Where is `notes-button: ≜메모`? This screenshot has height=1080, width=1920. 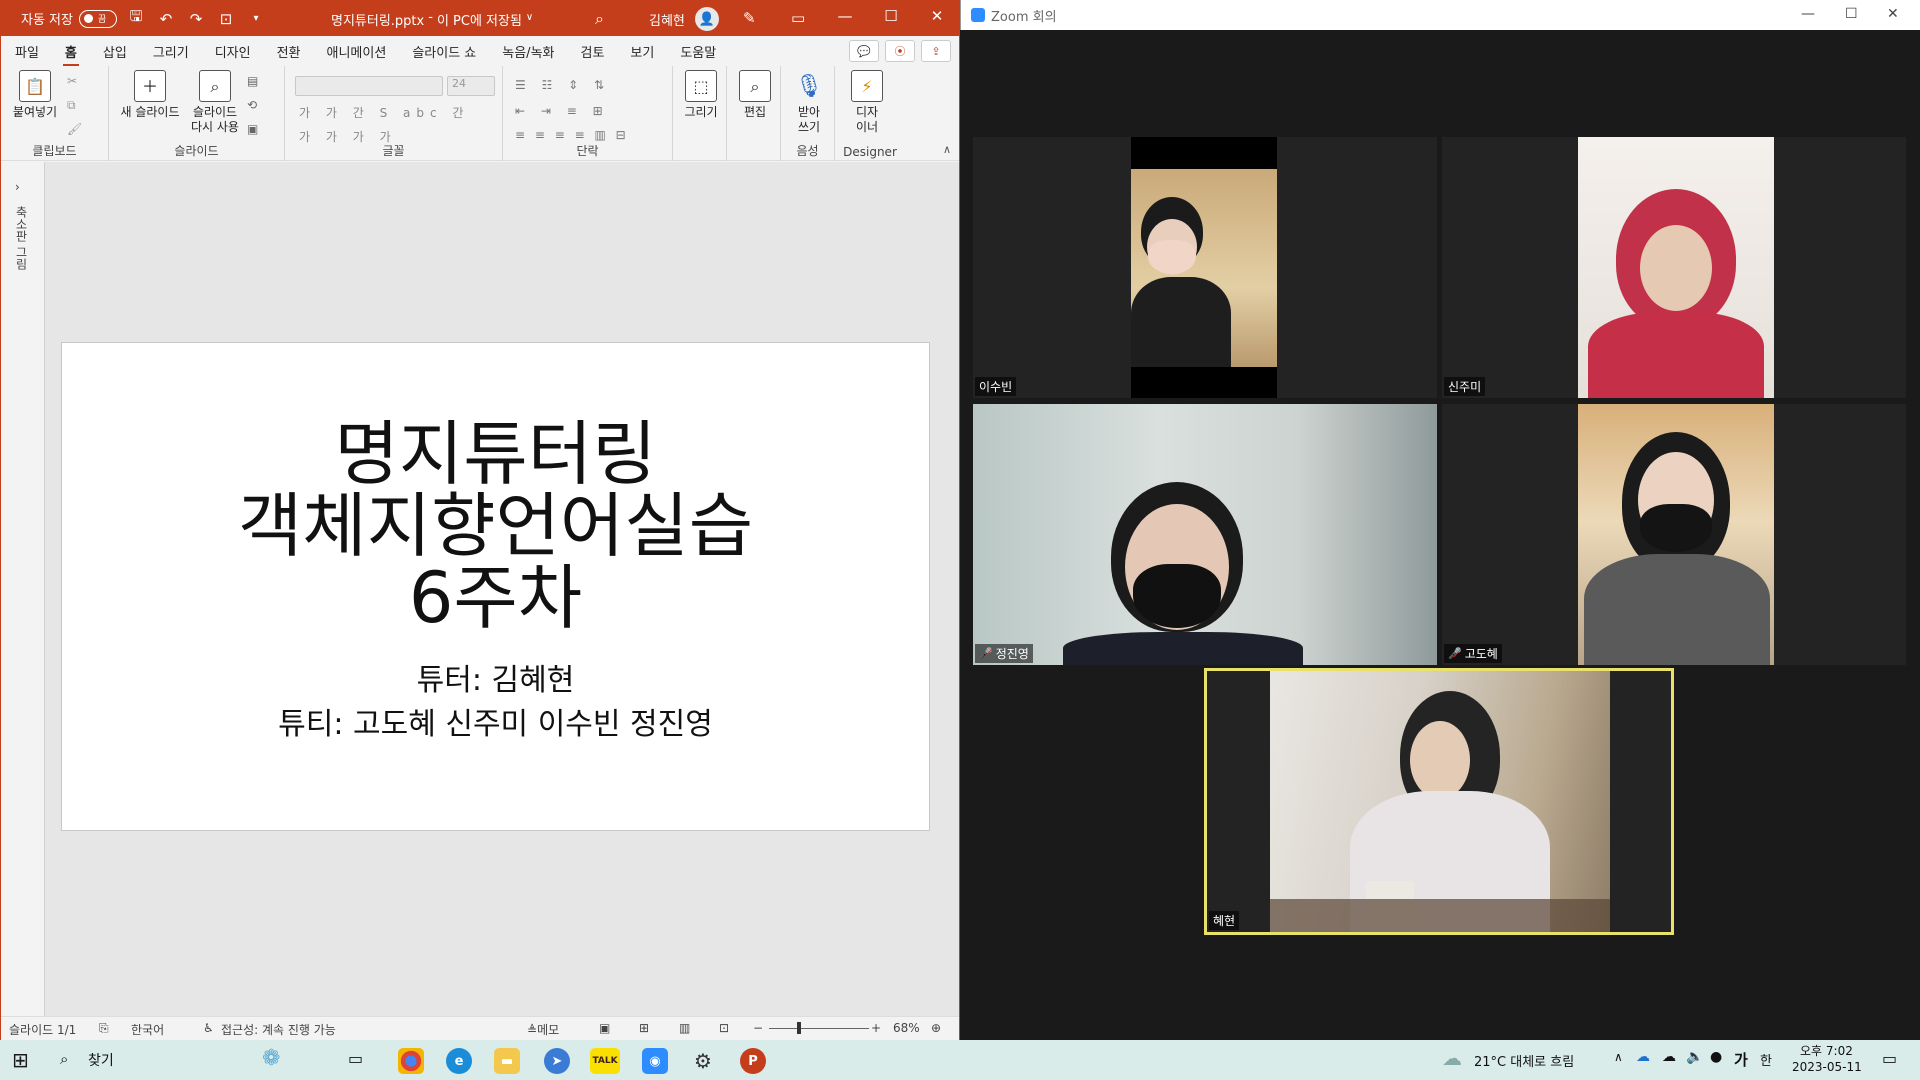 notes-button: ≜메모 is located at coordinates (543, 1029).